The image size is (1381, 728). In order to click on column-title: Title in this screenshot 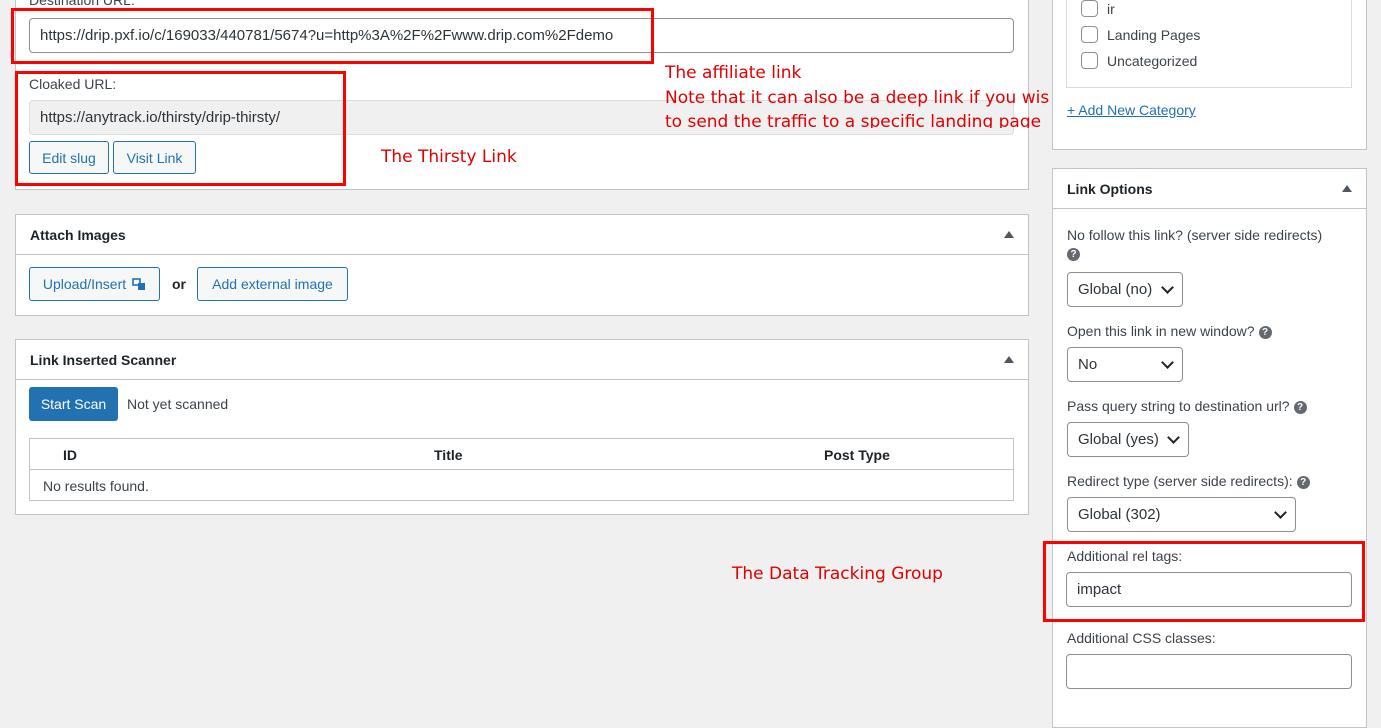, I will do `click(448, 455)`.